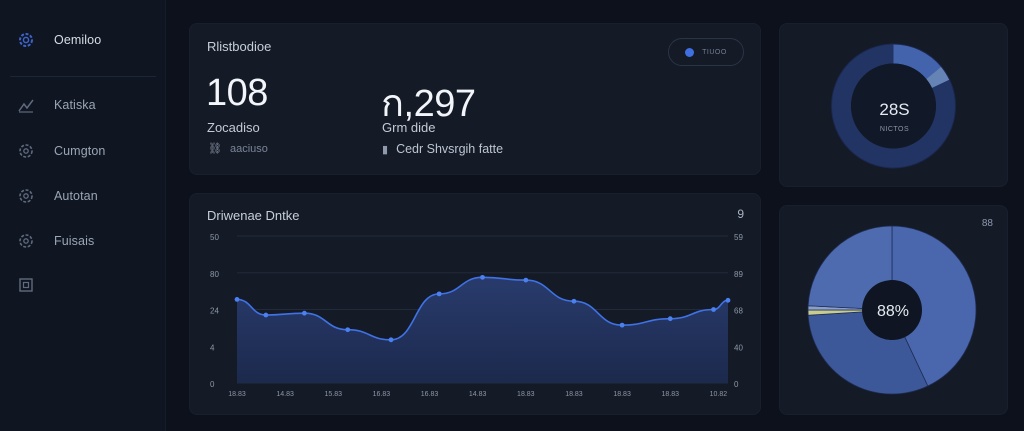 The image size is (1024, 431). I want to click on y-tick-label-right: 68, so click(738, 311).